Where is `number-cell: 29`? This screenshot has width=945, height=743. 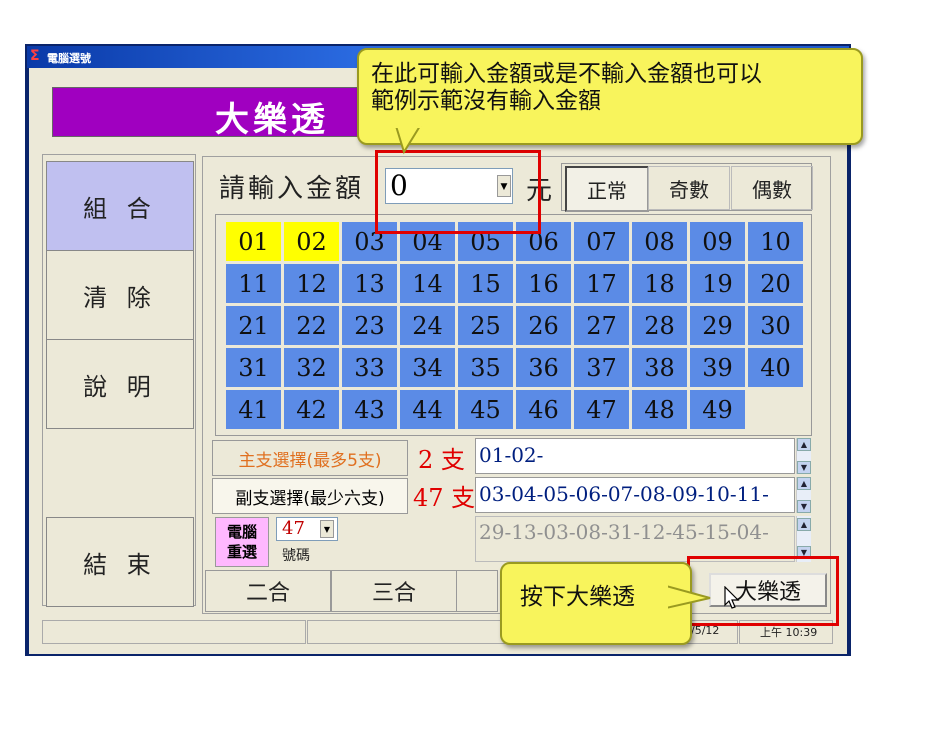 number-cell: 29 is located at coordinates (717, 325).